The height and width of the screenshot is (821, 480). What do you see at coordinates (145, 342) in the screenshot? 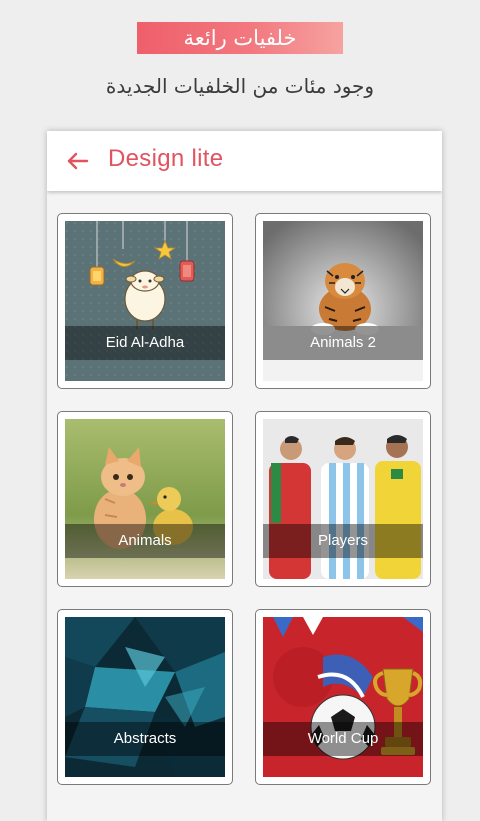
I see `card-label: Eid Al-Adha` at bounding box center [145, 342].